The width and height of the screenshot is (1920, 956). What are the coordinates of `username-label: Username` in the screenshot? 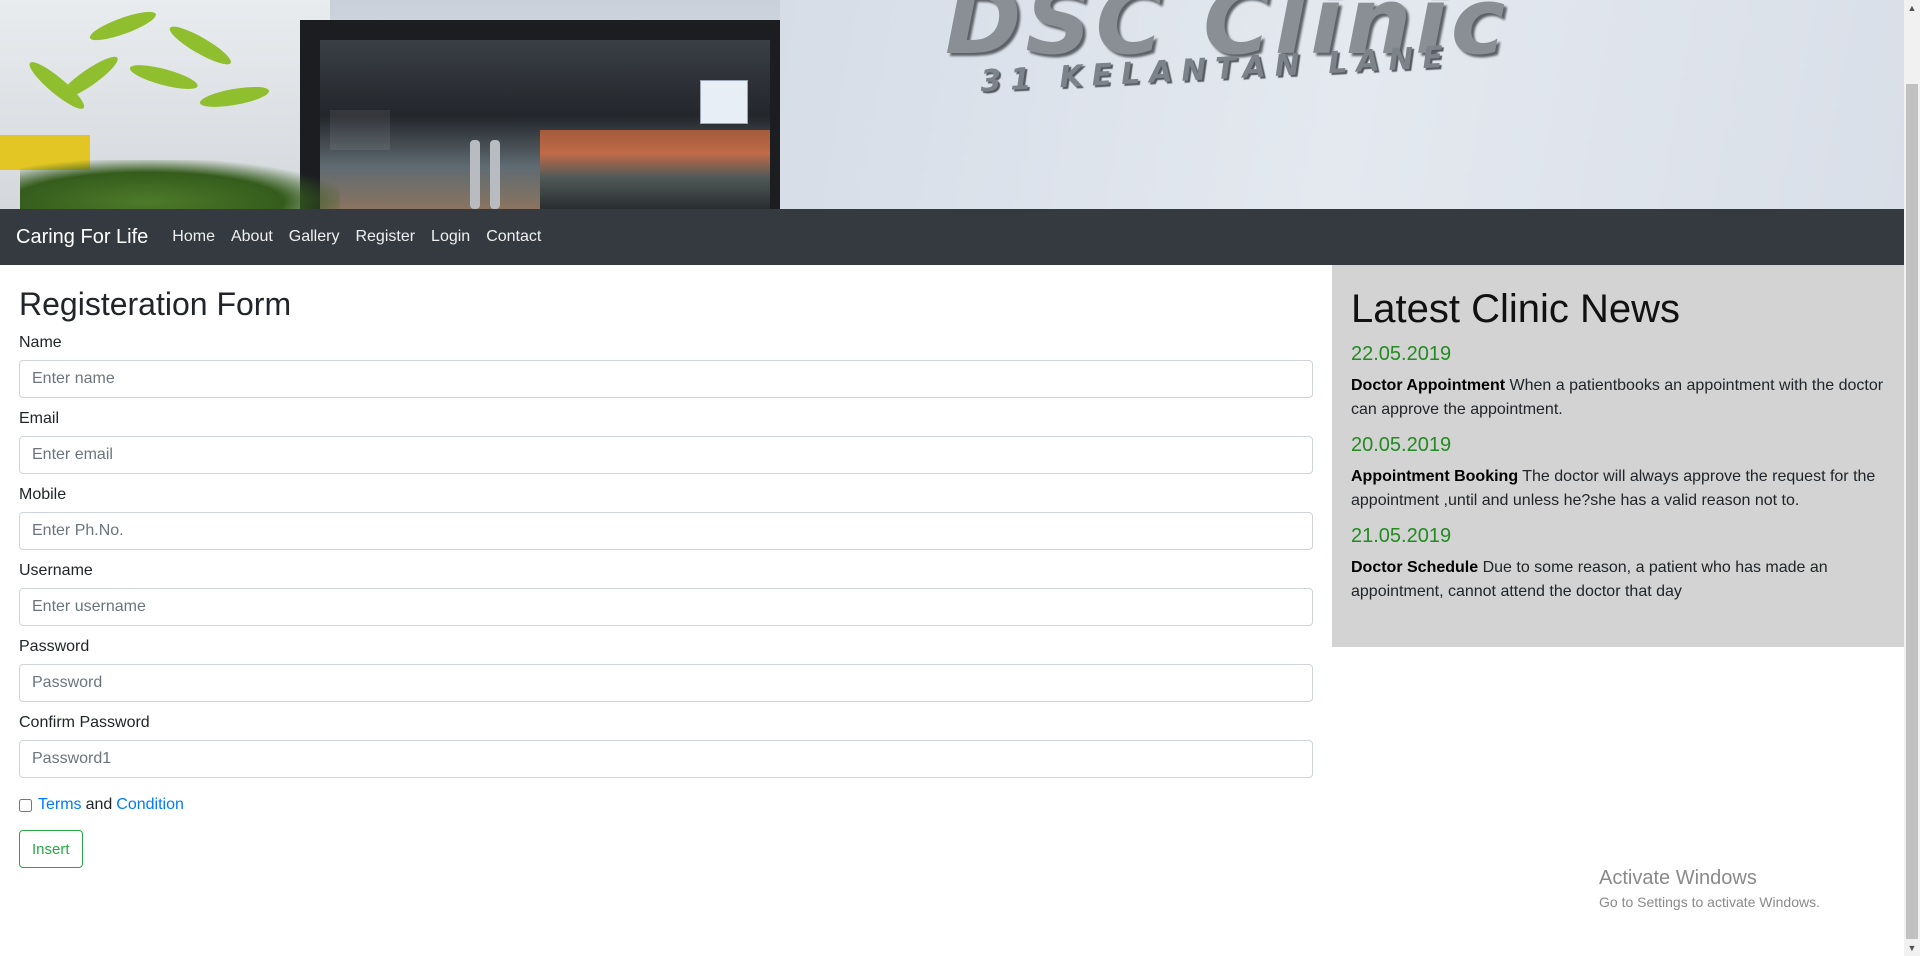 It's located at (56, 571).